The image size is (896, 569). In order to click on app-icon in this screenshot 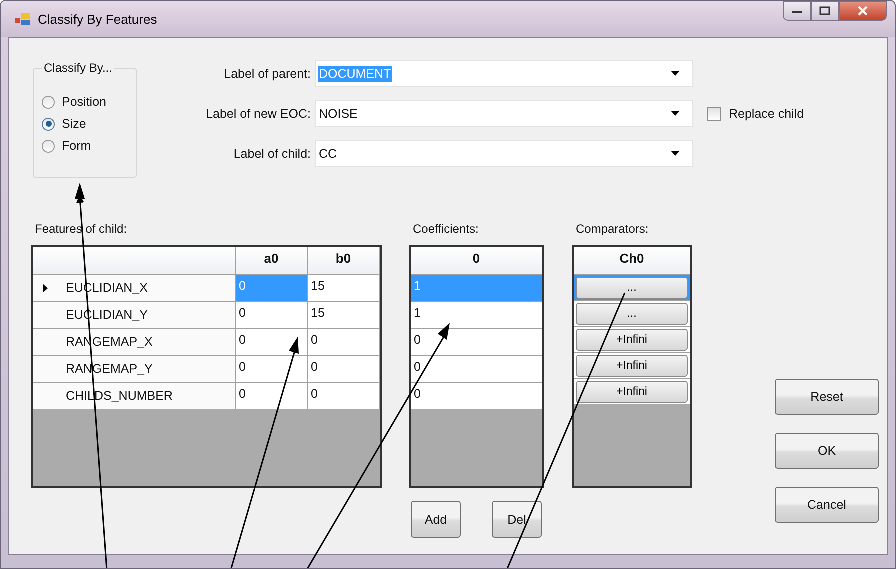, I will do `click(23, 19)`.